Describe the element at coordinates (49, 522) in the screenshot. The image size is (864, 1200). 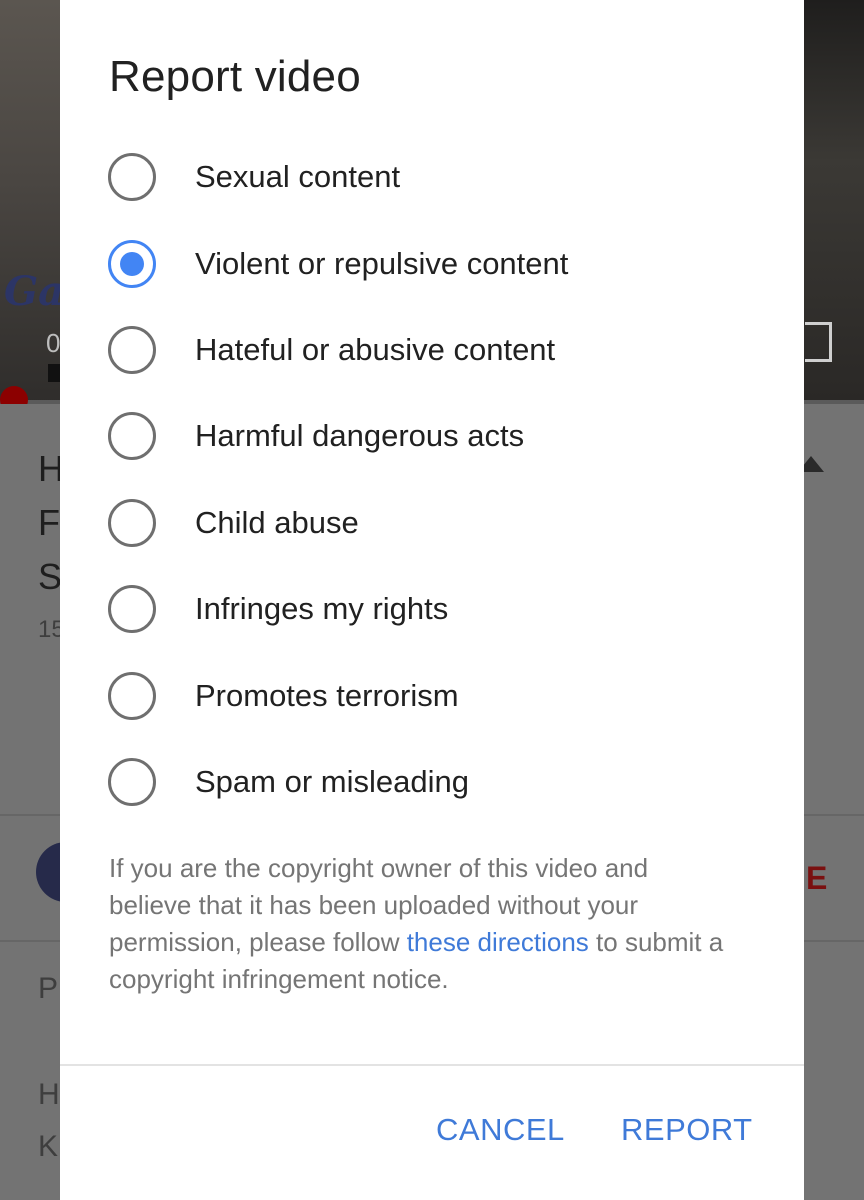
I see `video-title-line-2: F` at that location.